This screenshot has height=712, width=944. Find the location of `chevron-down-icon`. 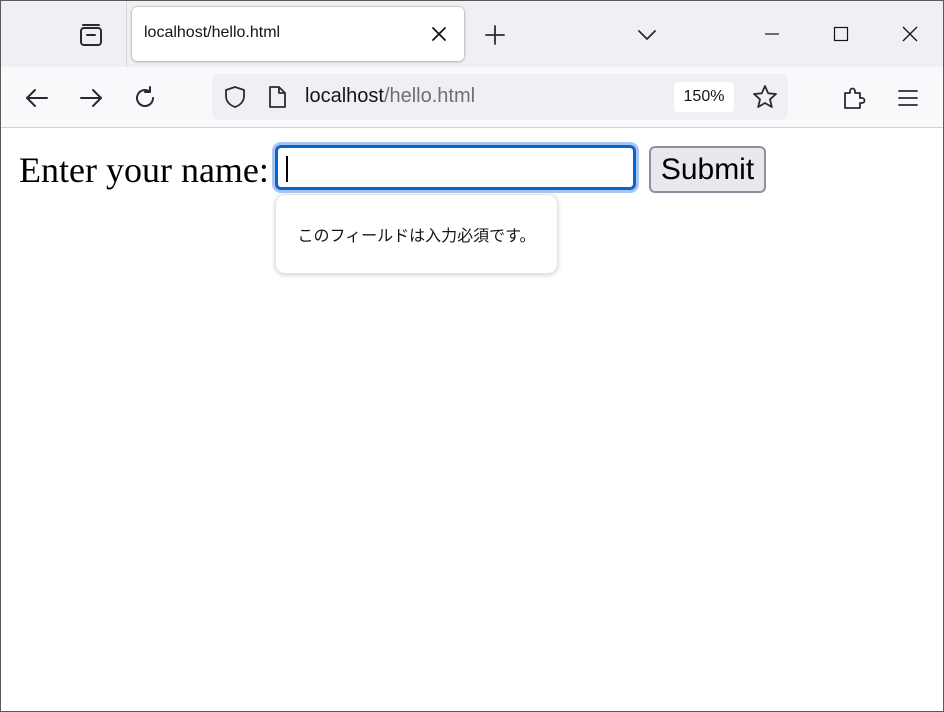

chevron-down-icon is located at coordinates (647, 35).